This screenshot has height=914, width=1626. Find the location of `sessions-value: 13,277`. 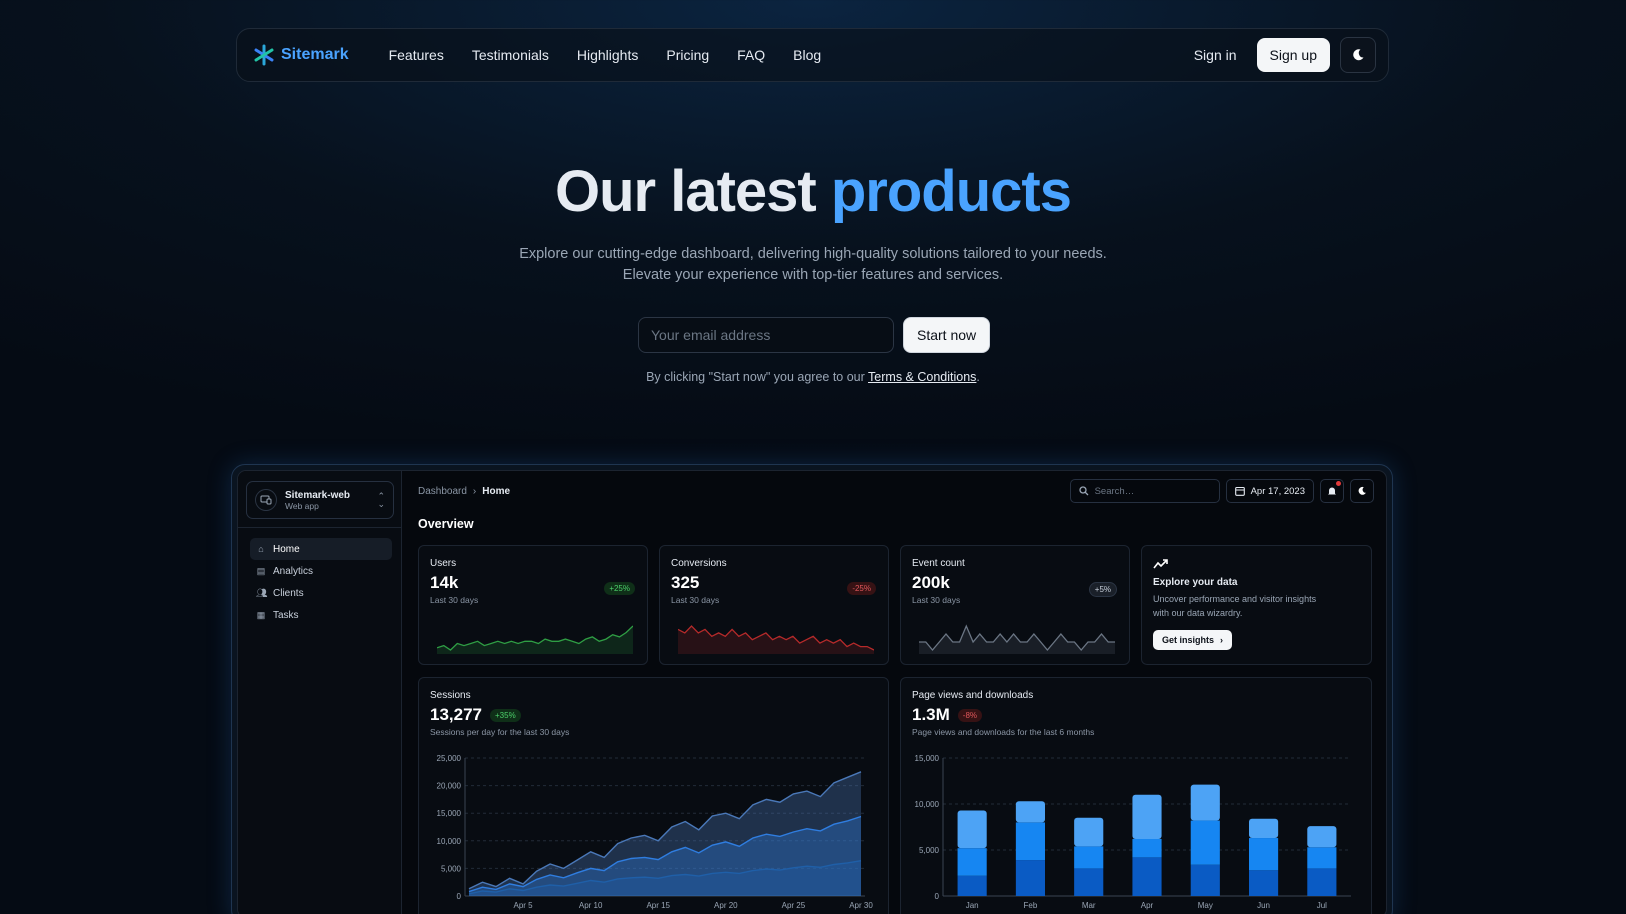

sessions-value: 13,277 is located at coordinates (456, 714).